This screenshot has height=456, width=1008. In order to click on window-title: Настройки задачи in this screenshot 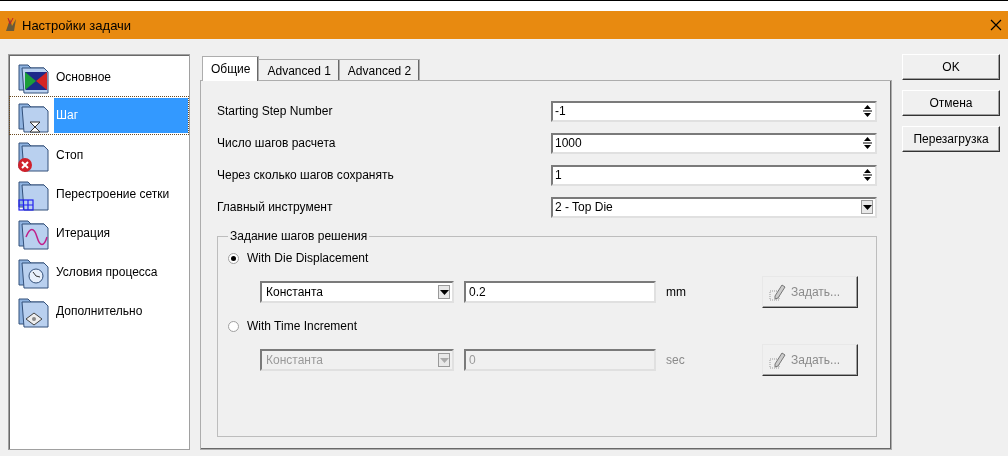, I will do `click(77, 25)`.